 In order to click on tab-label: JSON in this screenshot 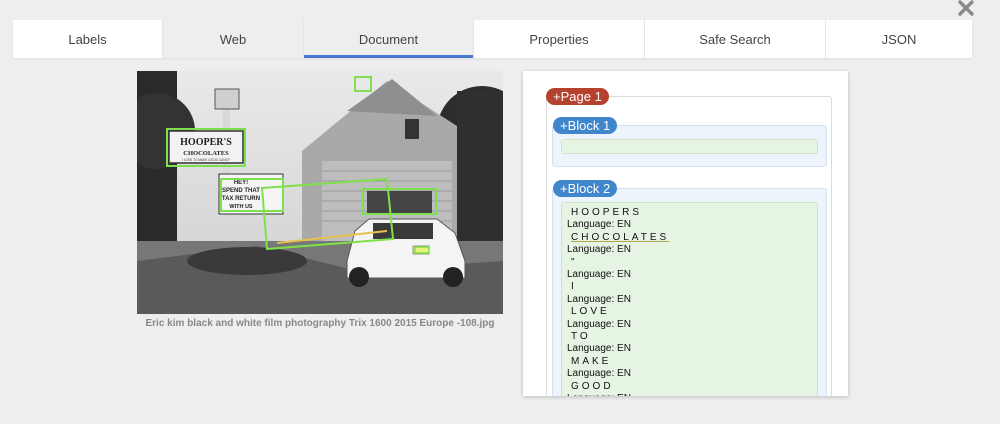, I will do `click(899, 39)`.